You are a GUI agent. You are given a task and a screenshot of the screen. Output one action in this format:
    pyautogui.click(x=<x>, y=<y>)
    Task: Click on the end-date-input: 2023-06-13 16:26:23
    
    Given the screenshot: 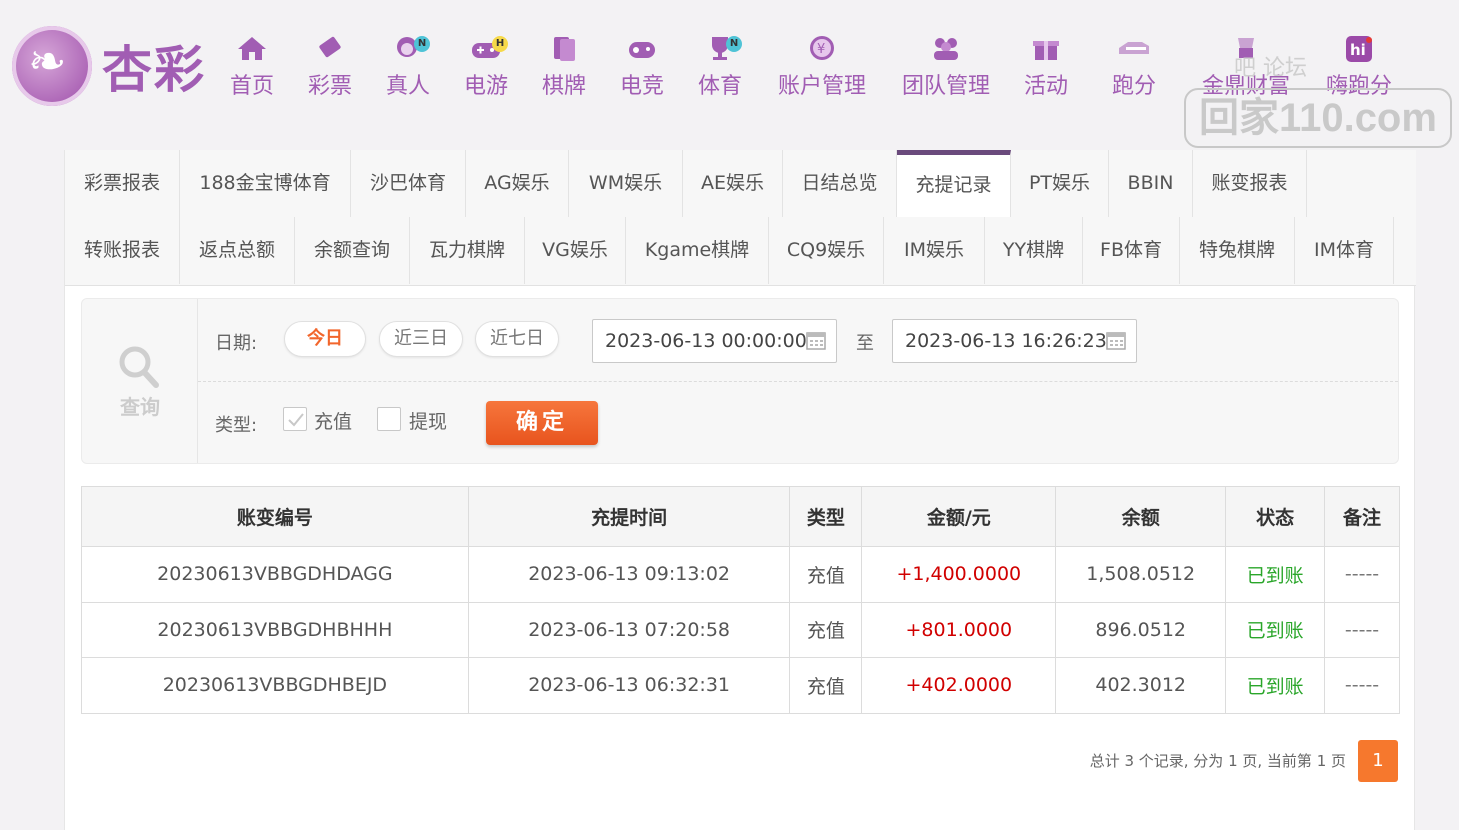 What is the action you would take?
    pyautogui.click(x=1014, y=341)
    